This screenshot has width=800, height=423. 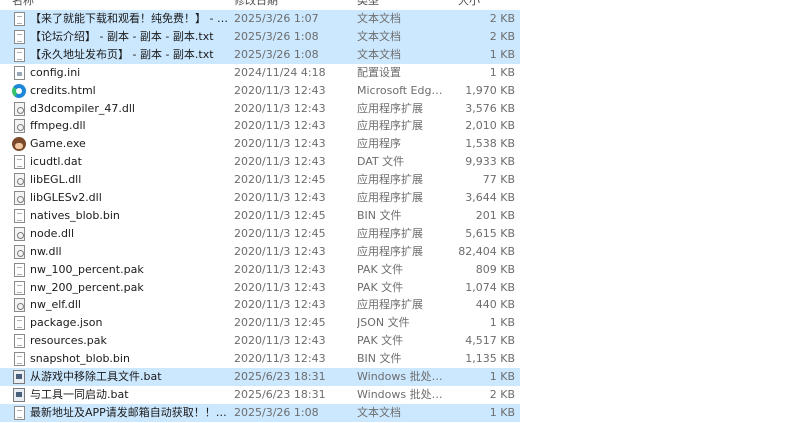 What do you see at coordinates (52, 233) in the screenshot?
I see `file-name: node.dll` at bounding box center [52, 233].